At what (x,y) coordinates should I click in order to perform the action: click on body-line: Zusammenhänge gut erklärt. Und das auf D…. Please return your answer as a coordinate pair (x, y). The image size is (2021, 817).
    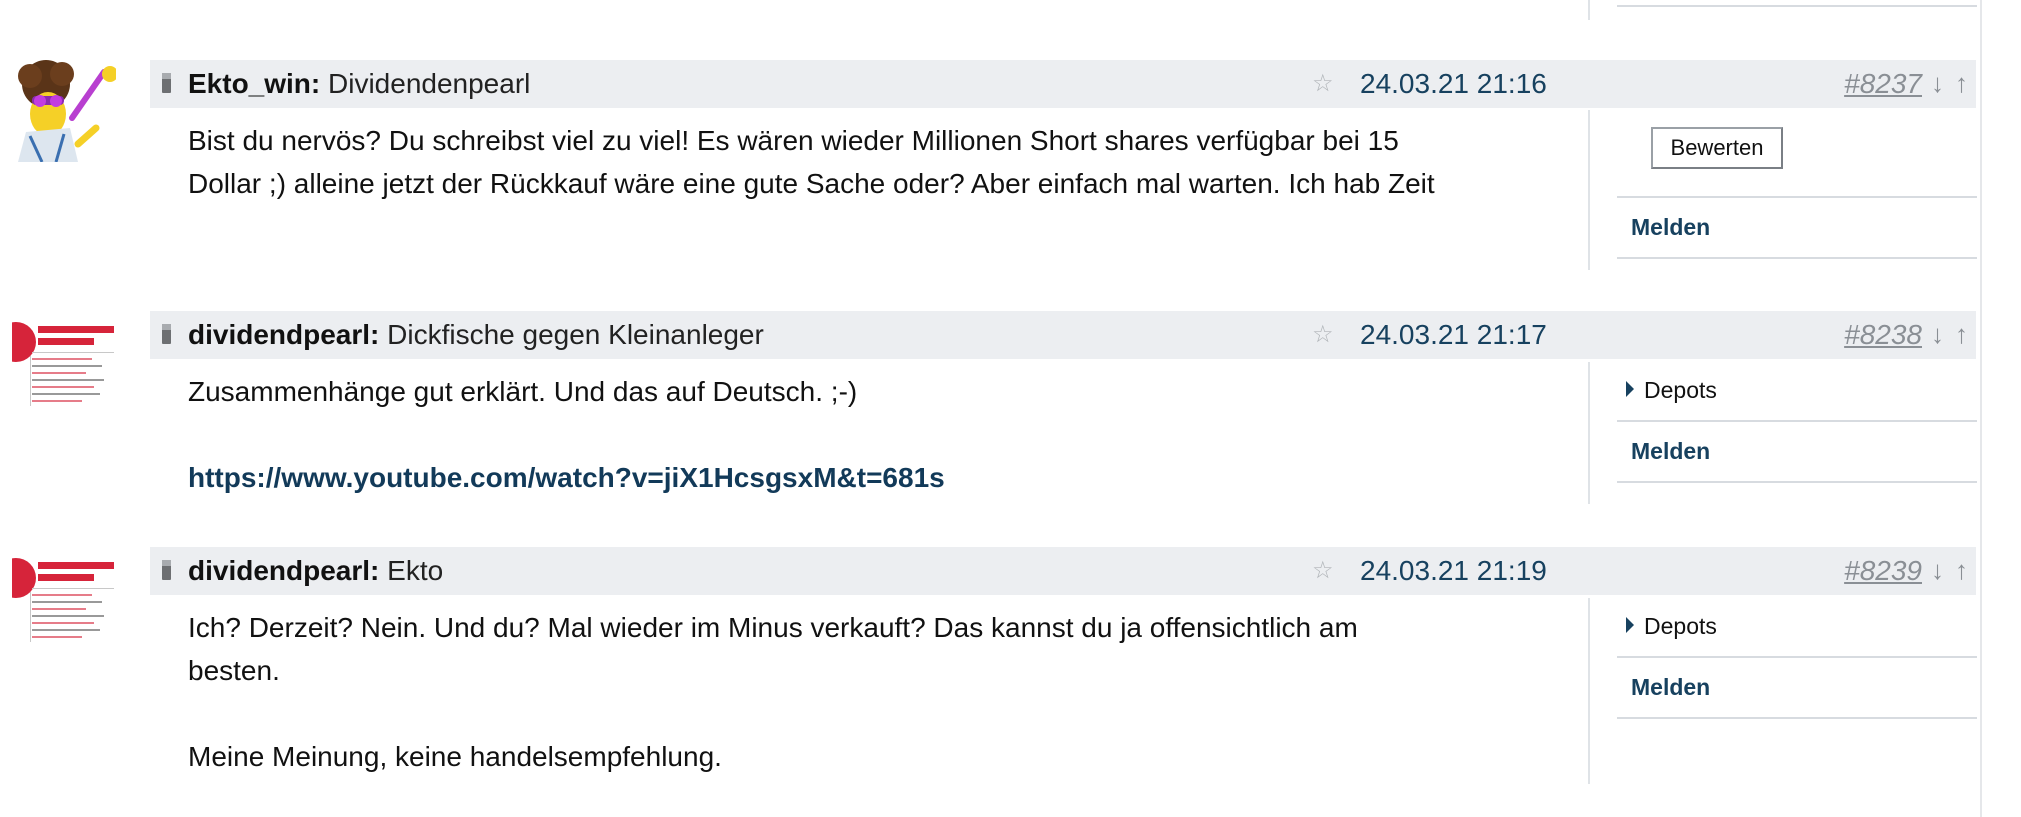
    Looking at the image, I should click on (523, 391).